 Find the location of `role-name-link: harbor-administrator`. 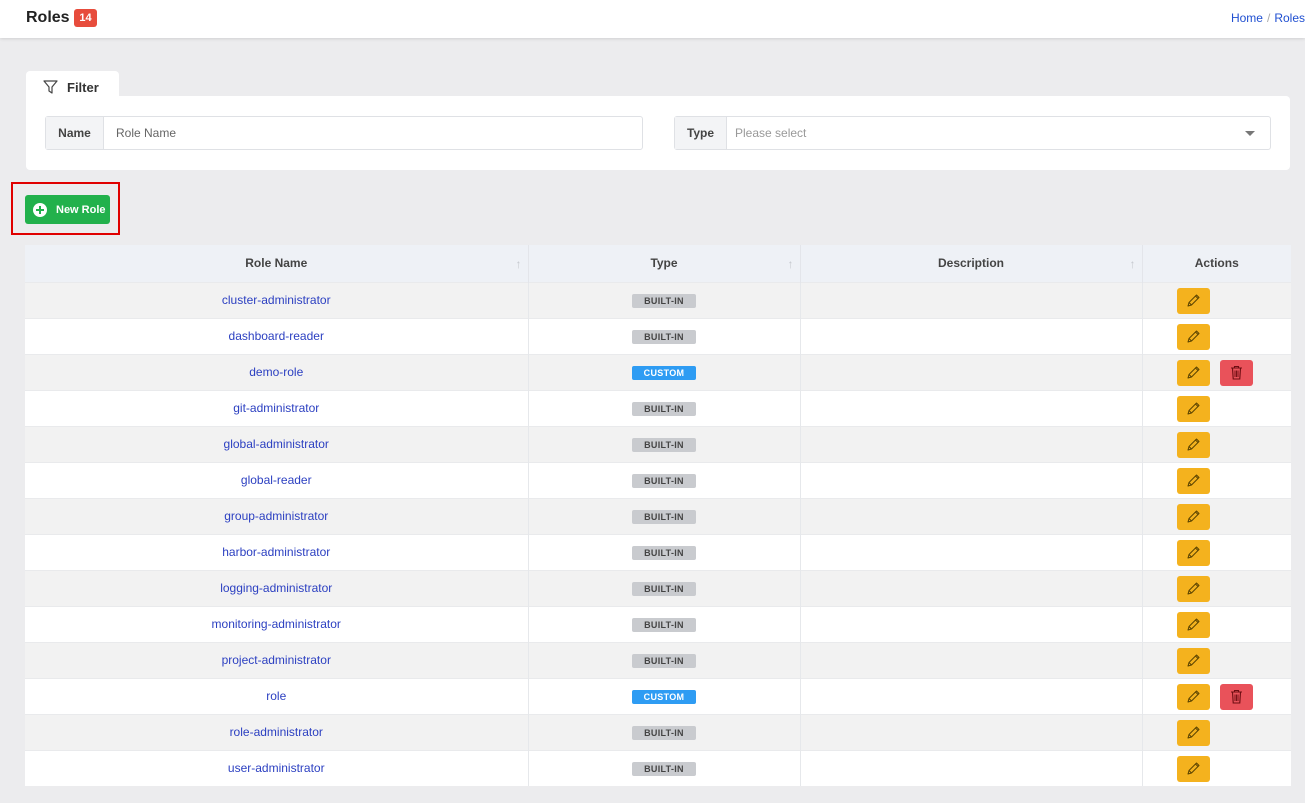

role-name-link: harbor-administrator is located at coordinates (276, 552).